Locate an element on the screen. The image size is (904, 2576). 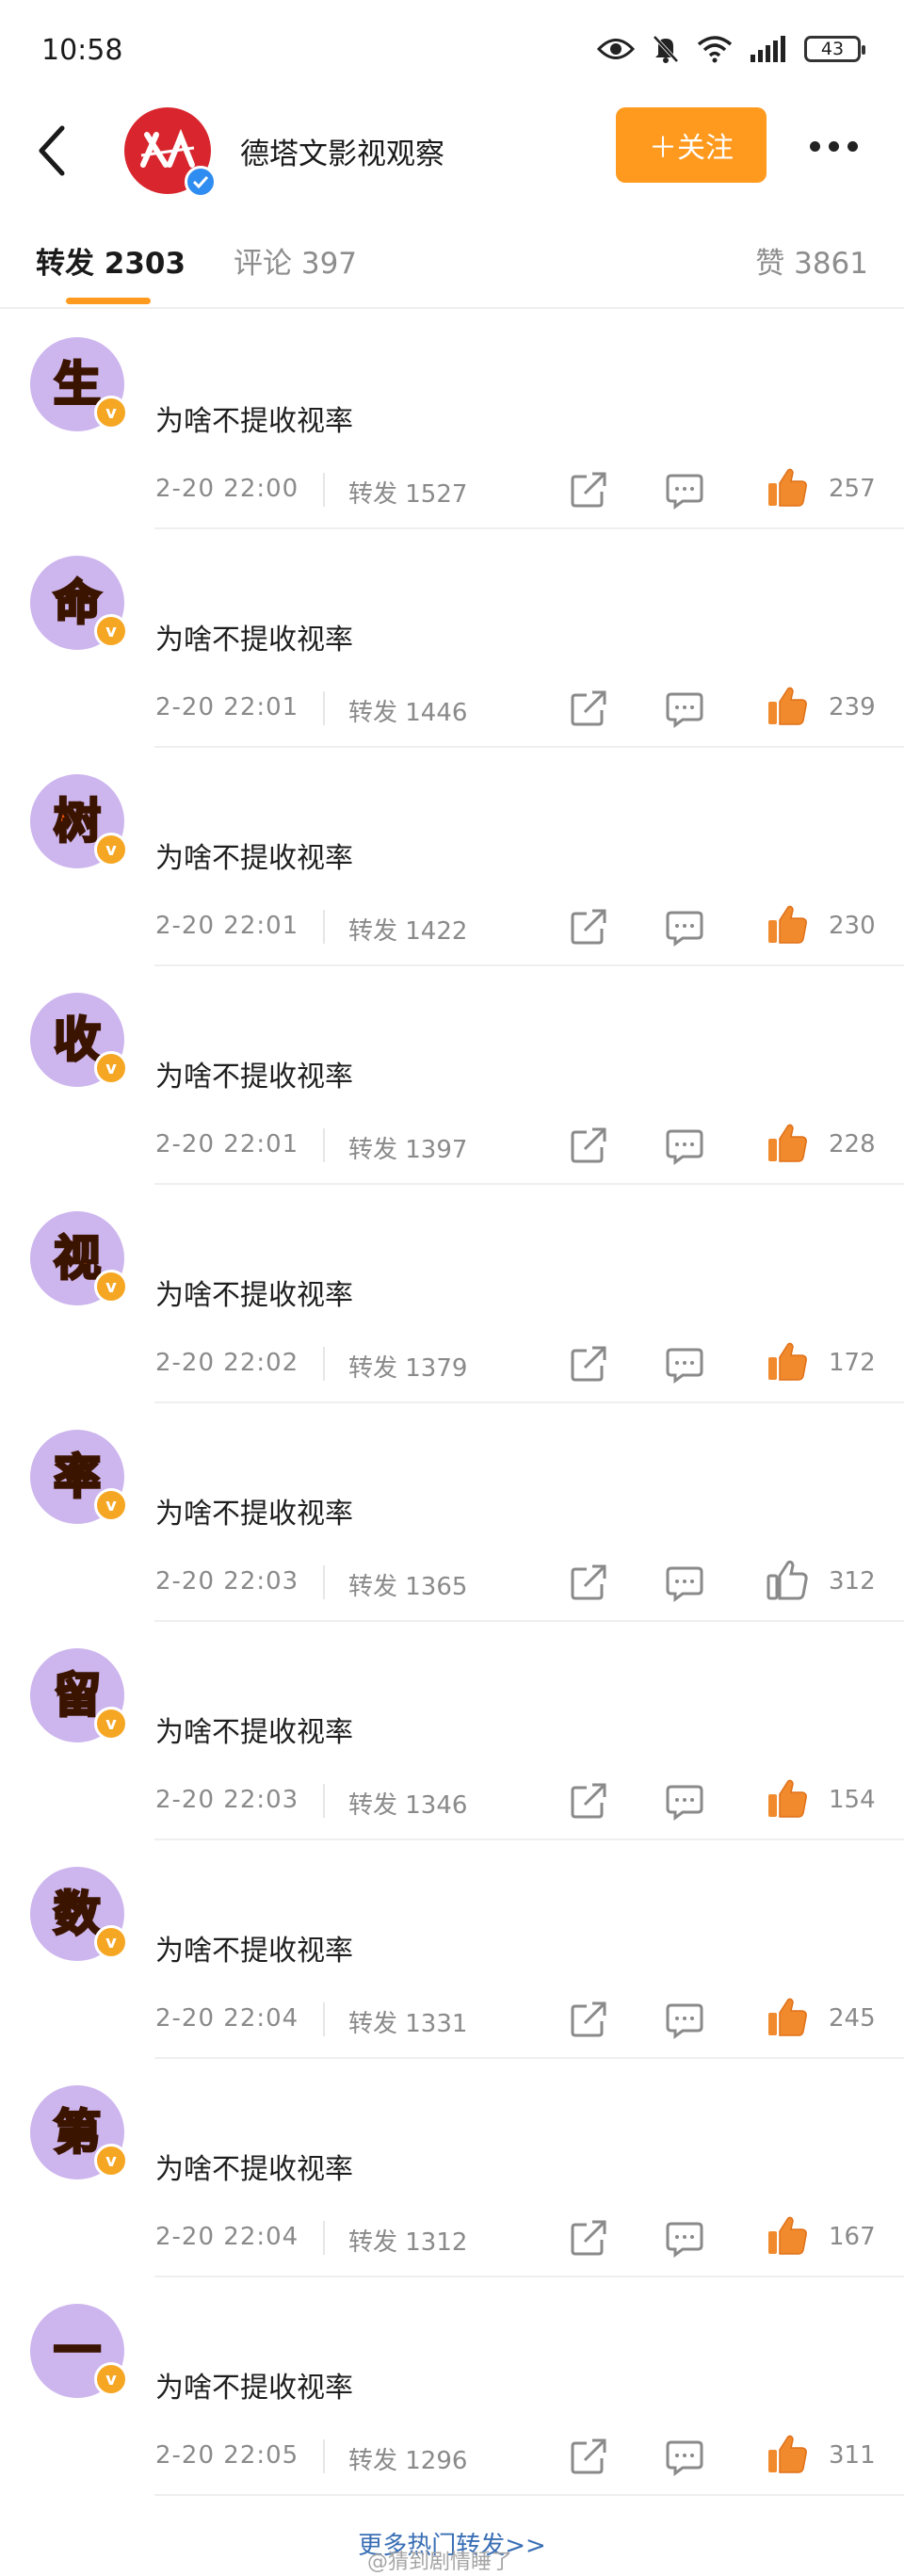
more-options-button is located at coordinates (833, 146).